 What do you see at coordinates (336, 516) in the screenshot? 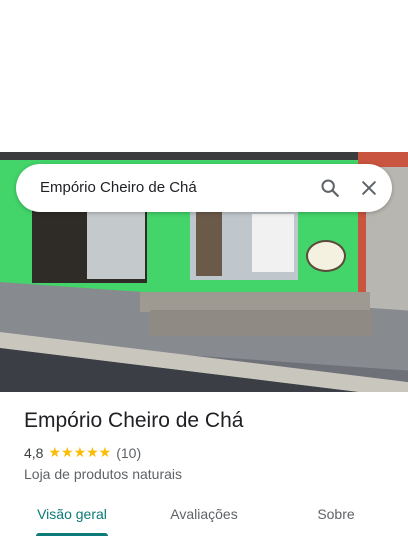
I see `tab-about: Sobre` at bounding box center [336, 516].